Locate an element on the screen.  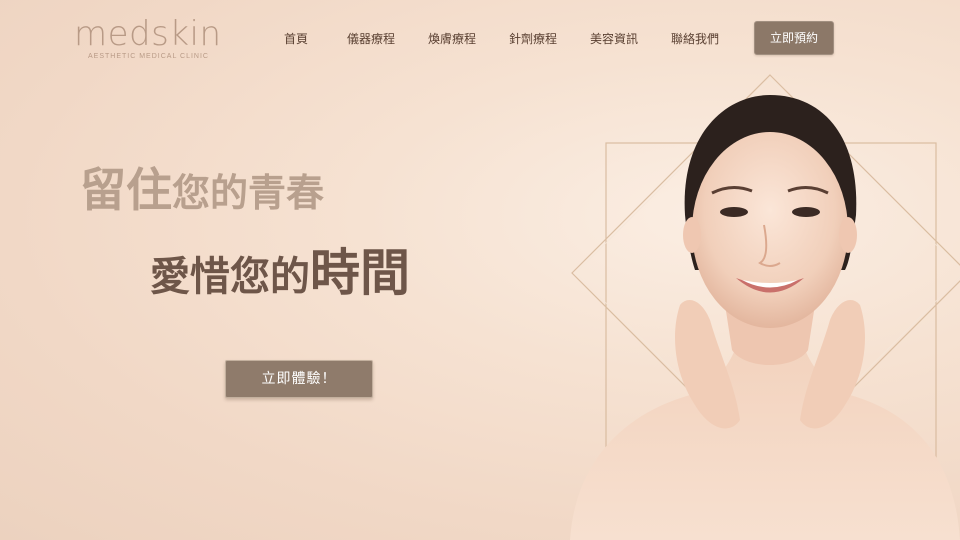
logo: medskin AESTHETIC MEDICAL CLINIC is located at coordinates (149, 38).